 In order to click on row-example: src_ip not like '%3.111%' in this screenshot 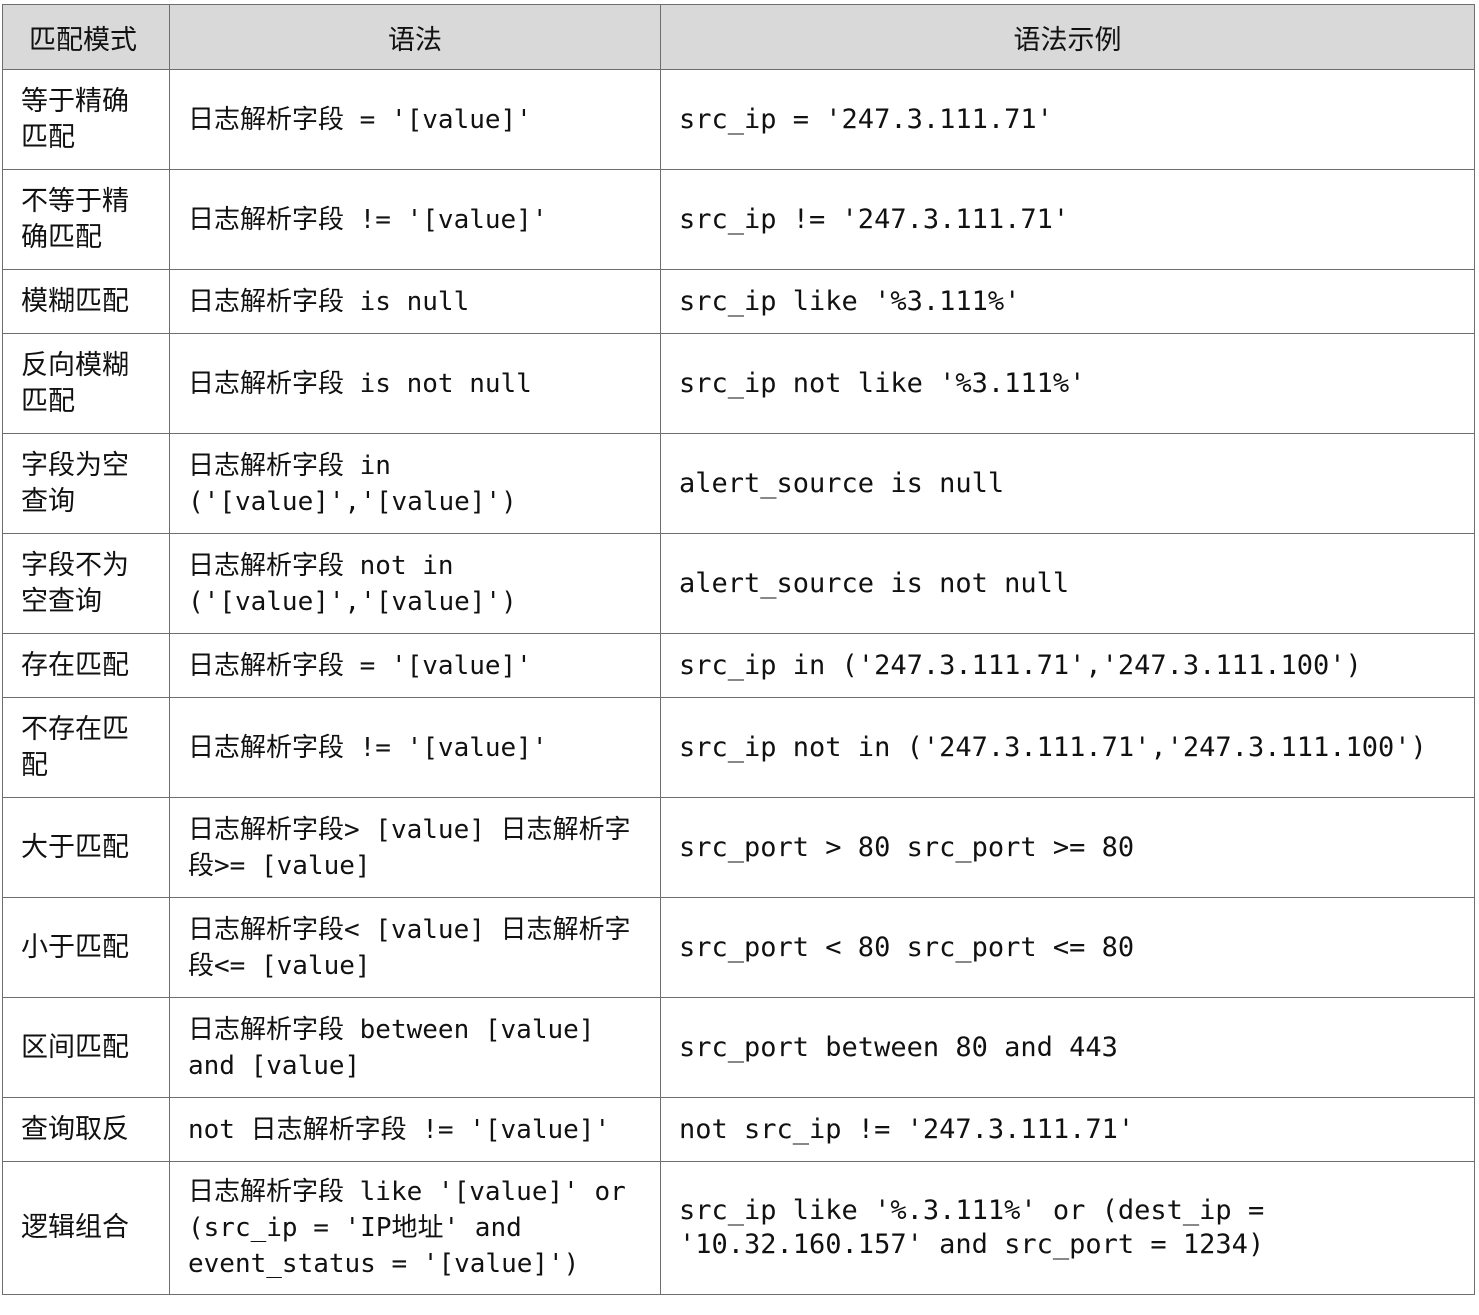, I will do `click(1067, 383)`.